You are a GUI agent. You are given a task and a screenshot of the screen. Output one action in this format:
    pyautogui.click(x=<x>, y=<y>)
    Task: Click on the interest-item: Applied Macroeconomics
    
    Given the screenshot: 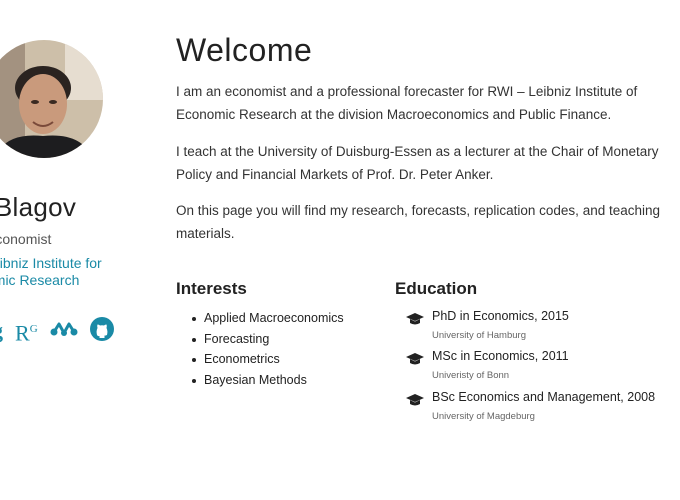 What is the action you would take?
    pyautogui.click(x=267, y=318)
    